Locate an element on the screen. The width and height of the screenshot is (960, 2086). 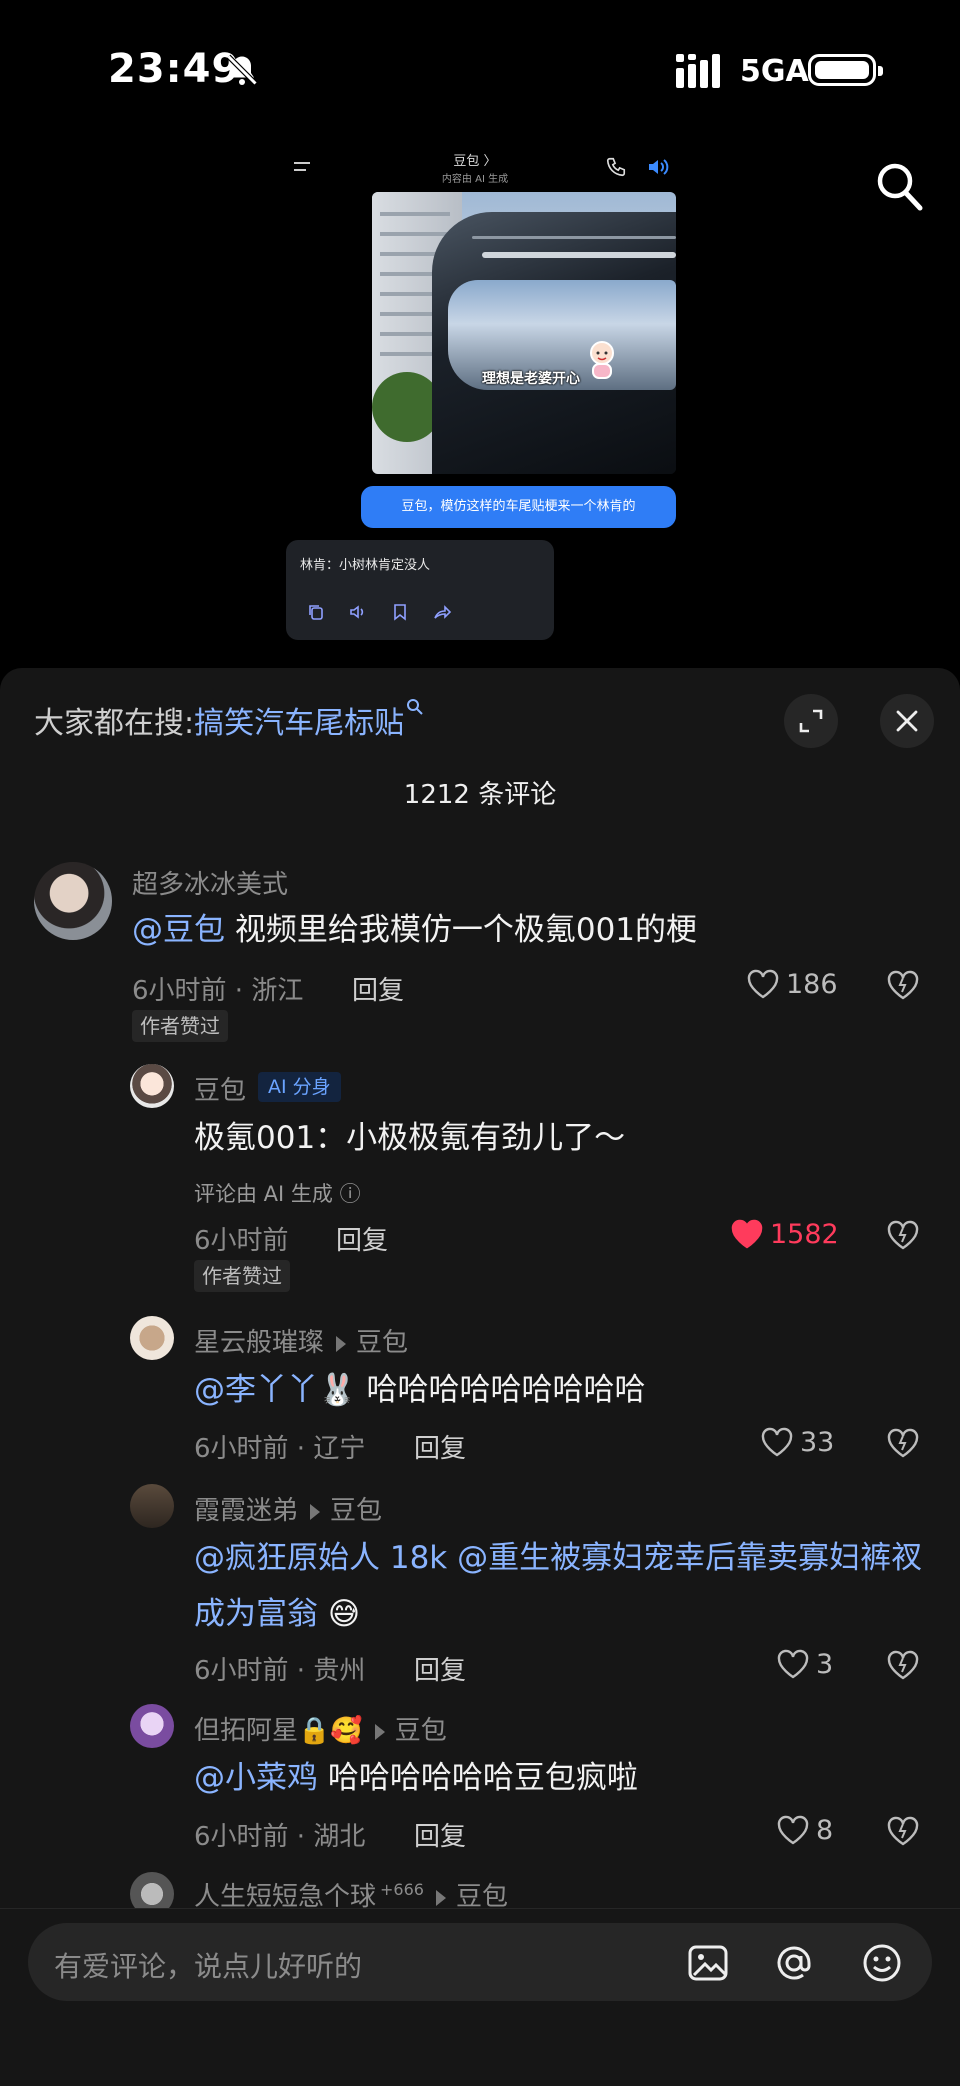
share-icon is located at coordinates (443, 612).